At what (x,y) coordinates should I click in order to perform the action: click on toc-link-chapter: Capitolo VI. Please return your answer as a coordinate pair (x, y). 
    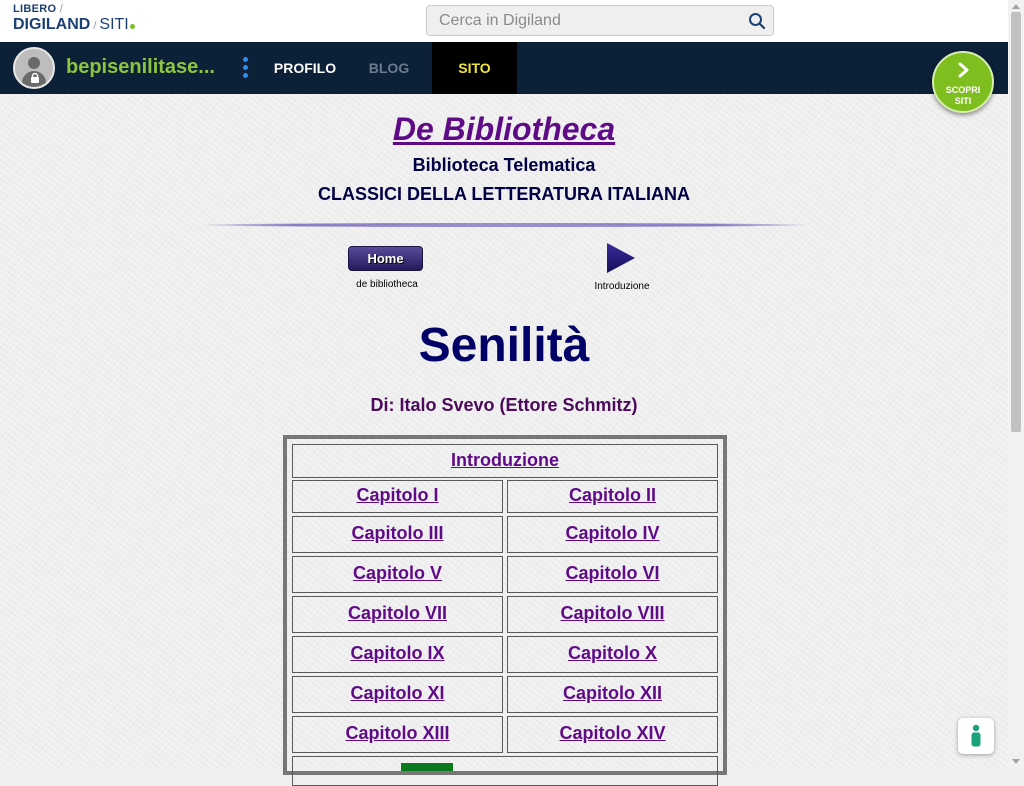
    Looking at the image, I should click on (613, 573).